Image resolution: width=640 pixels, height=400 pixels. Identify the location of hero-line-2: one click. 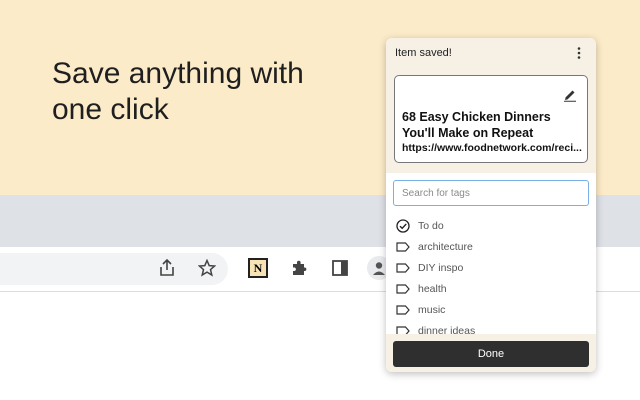
(110, 109).